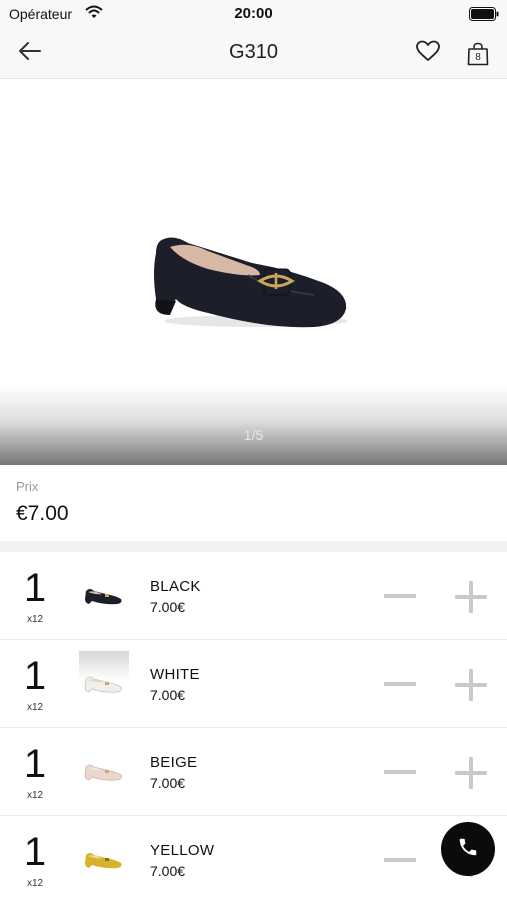  I want to click on status-bar: Opérateur 20:00, so click(253, 14).